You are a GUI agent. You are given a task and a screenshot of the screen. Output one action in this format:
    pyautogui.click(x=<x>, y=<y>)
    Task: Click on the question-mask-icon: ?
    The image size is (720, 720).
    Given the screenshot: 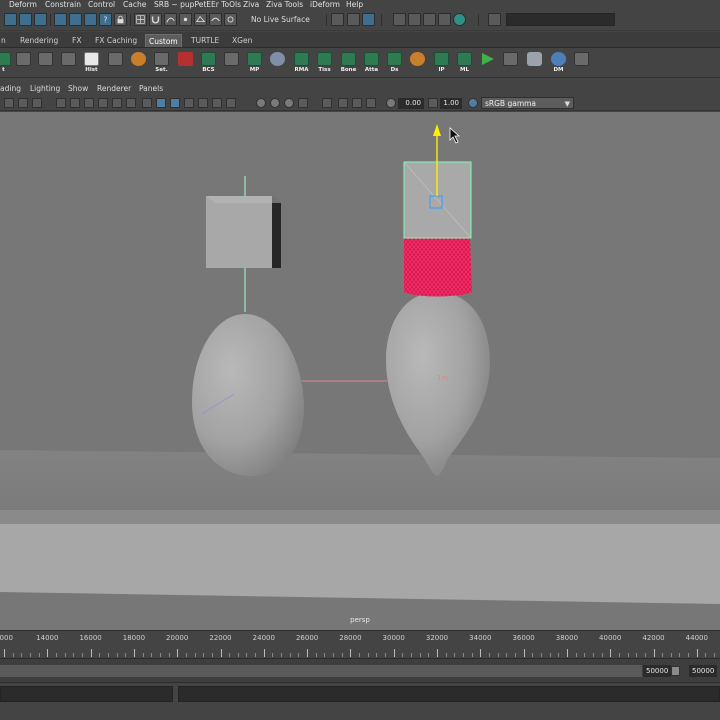 What is the action you would take?
    pyautogui.click(x=105, y=19)
    